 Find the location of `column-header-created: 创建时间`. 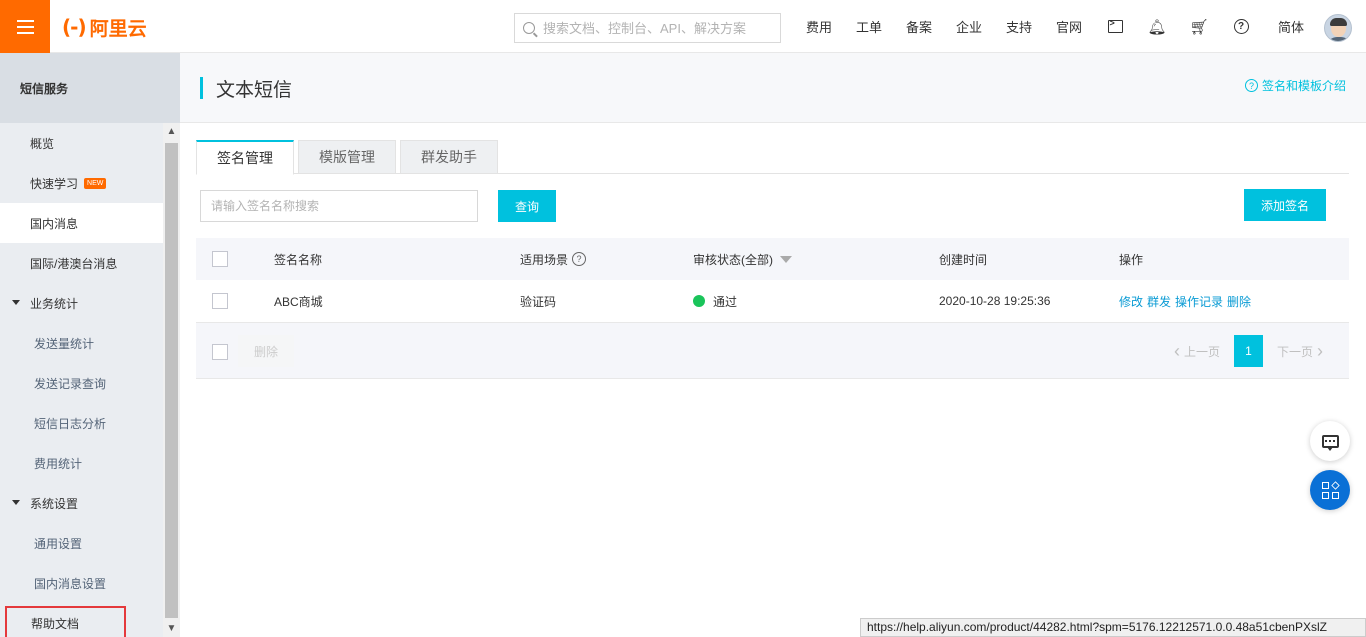

column-header-created: 创建时间 is located at coordinates (963, 259).